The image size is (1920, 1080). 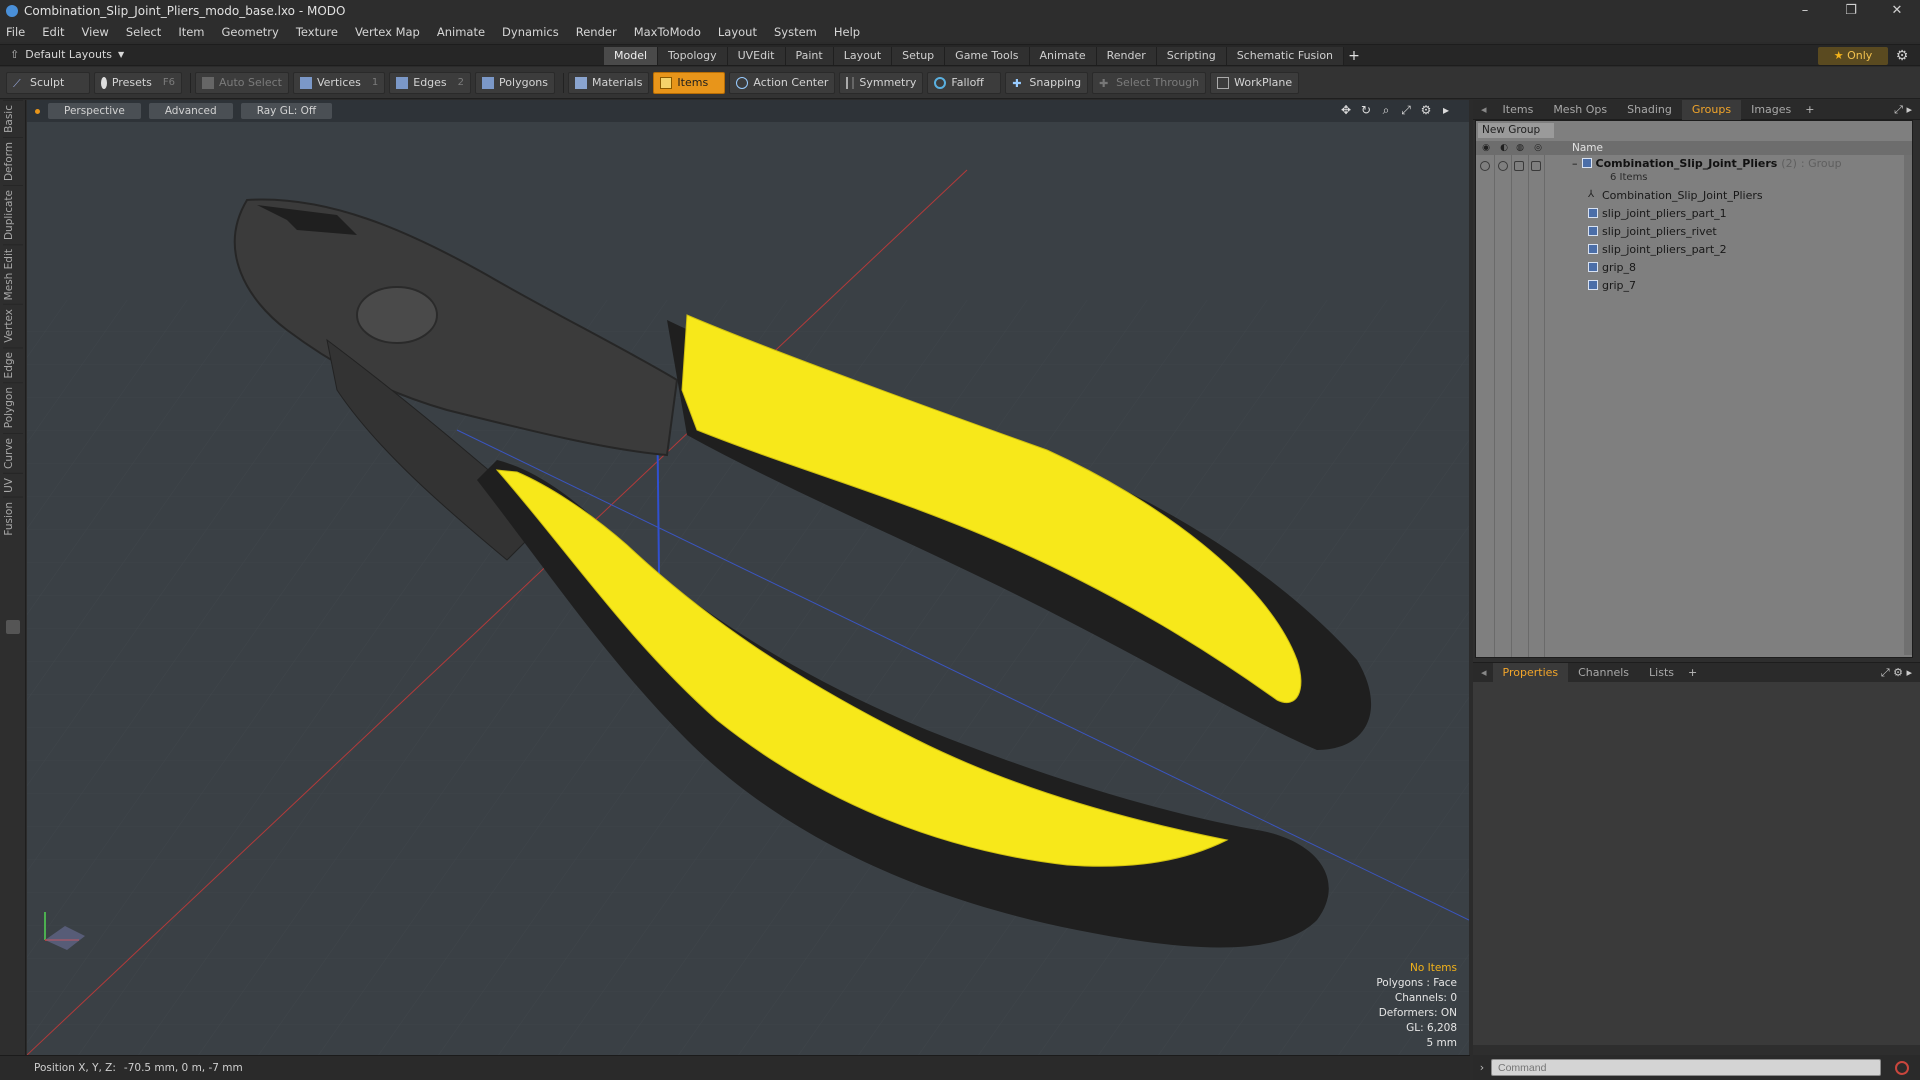 What do you see at coordinates (37, 111) in the screenshot?
I see `viewport-options-dot` at bounding box center [37, 111].